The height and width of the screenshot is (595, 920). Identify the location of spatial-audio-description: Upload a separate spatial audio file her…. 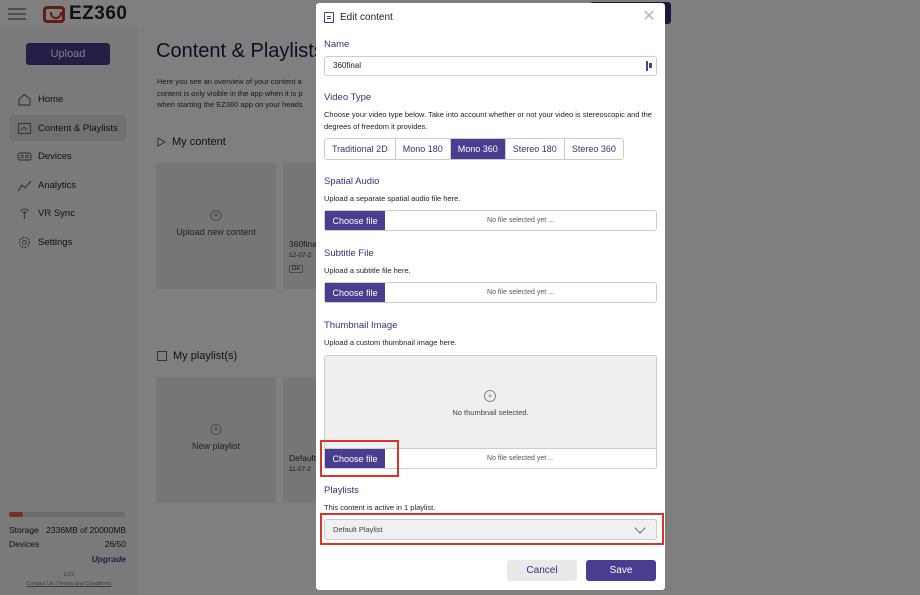
(392, 198).